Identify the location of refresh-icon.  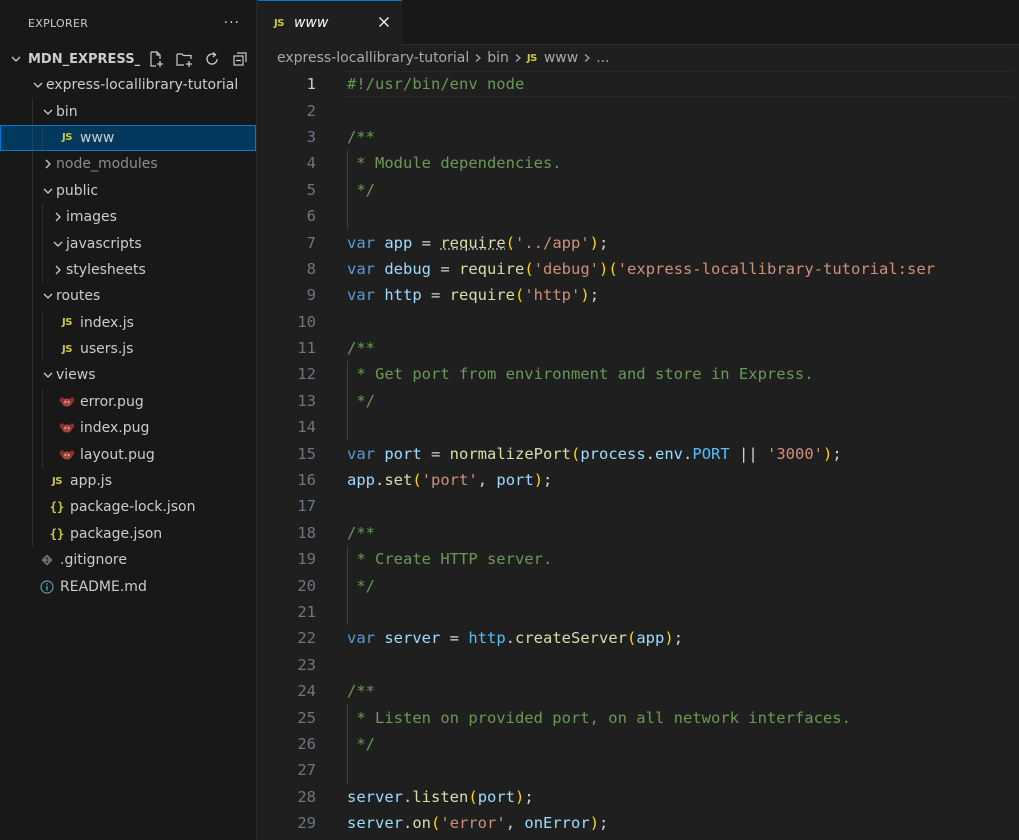
(212, 59).